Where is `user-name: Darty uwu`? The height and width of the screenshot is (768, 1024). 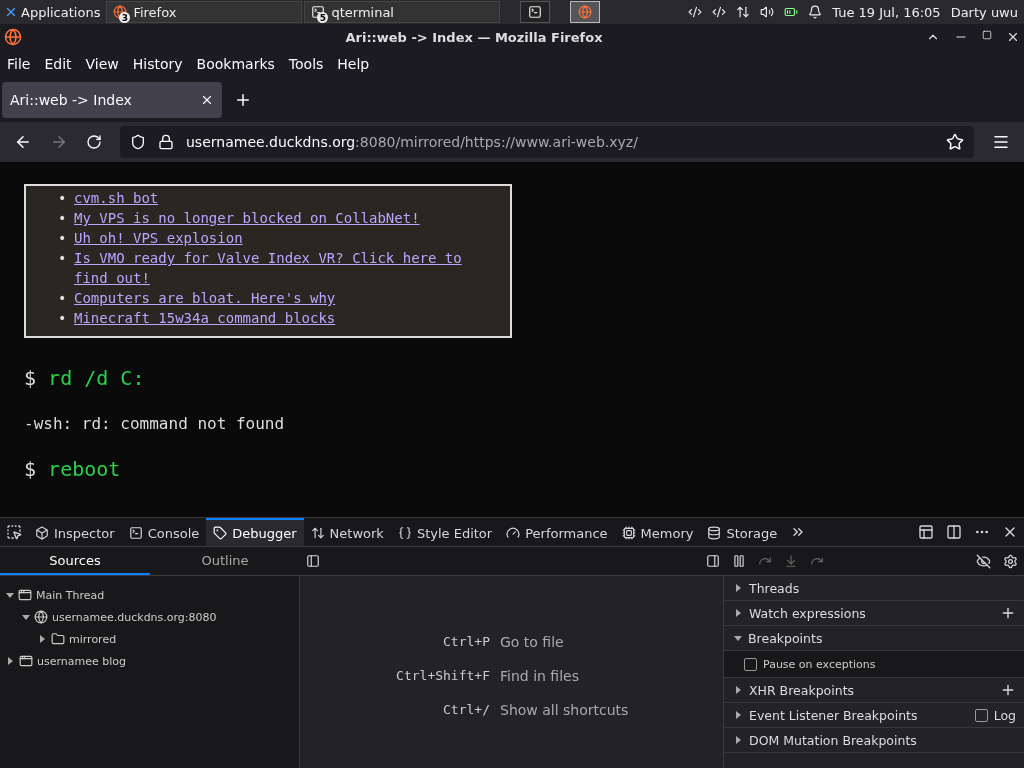 user-name: Darty uwu is located at coordinates (984, 12).